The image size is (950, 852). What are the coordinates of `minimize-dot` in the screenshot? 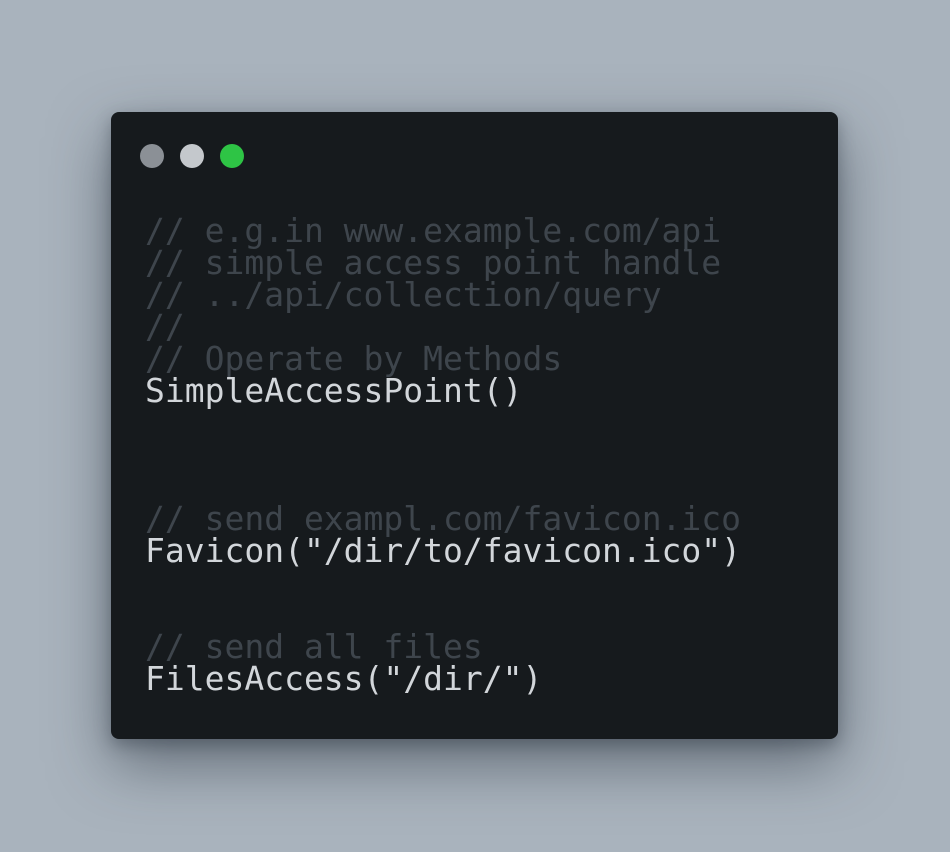 It's located at (192, 156).